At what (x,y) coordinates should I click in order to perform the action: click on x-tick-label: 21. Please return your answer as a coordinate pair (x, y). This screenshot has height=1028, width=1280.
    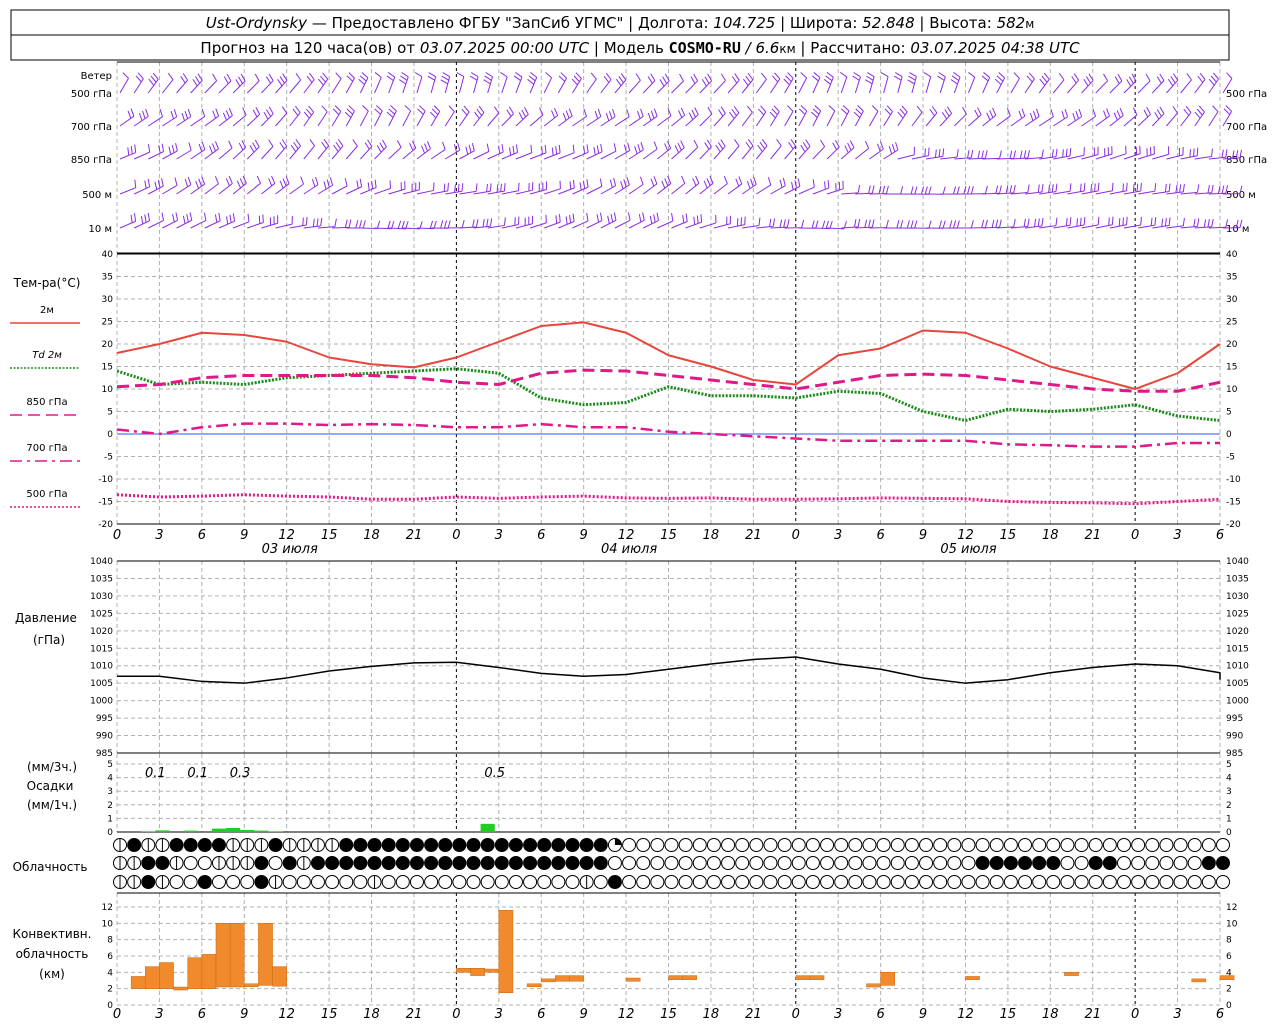
    Looking at the image, I should click on (414, 535).